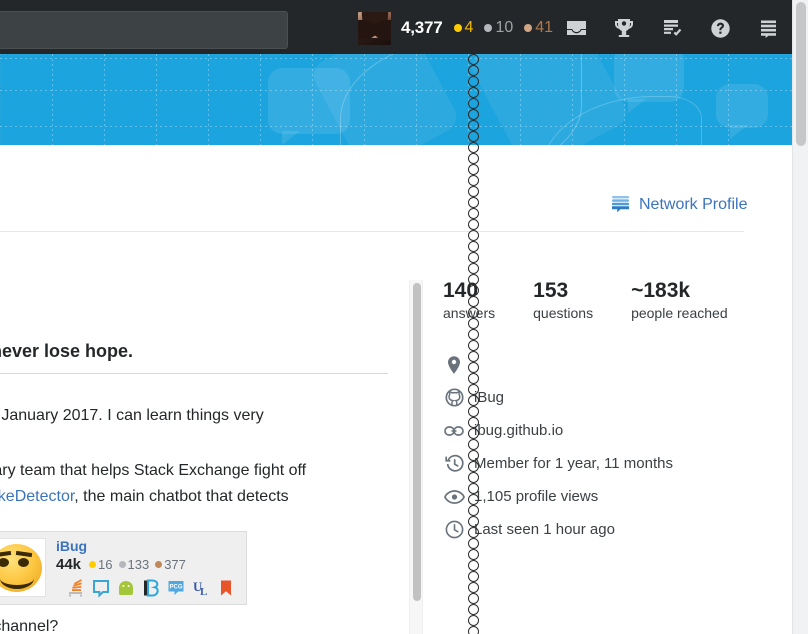 The height and width of the screenshot is (634, 808). I want to click on silver-badge-count: 10, so click(504, 27).